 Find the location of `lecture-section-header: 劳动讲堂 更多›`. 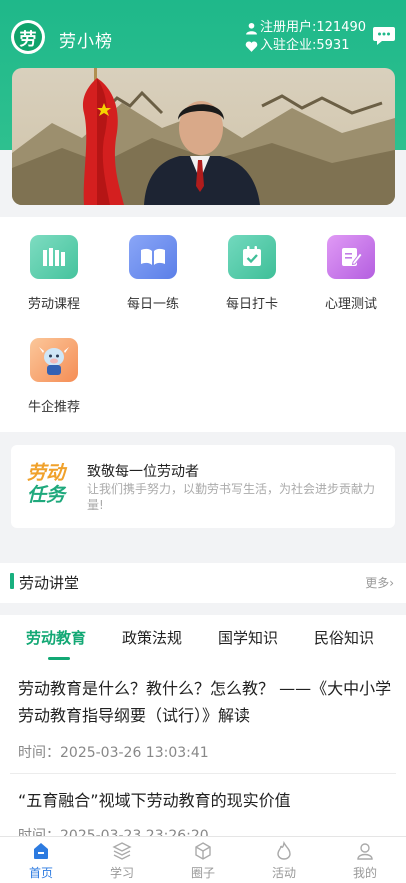

lecture-section-header: 劳动讲堂 更多› is located at coordinates (203, 583).